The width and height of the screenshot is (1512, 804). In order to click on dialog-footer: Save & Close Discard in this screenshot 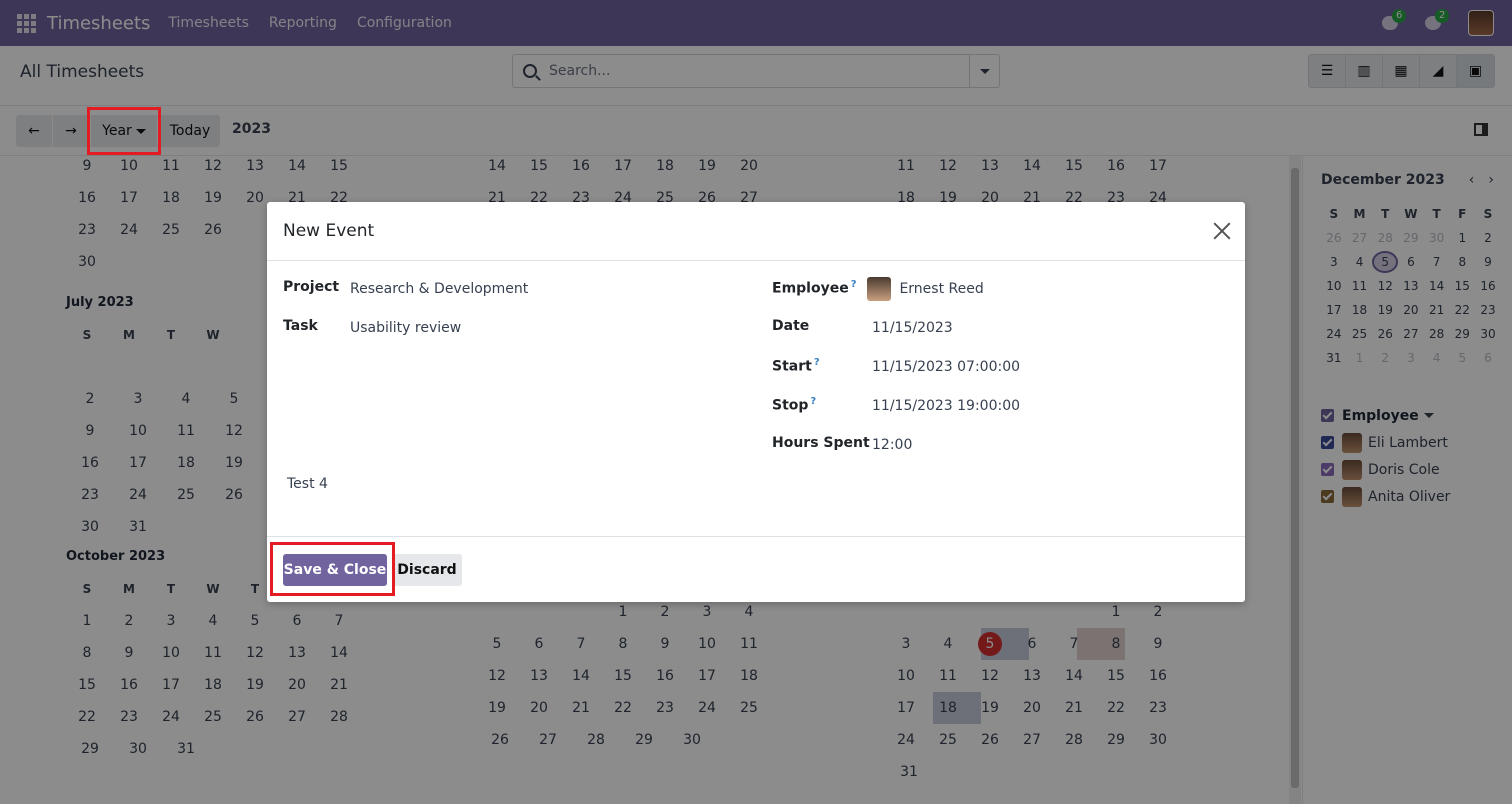, I will do `click(756, 569)`.